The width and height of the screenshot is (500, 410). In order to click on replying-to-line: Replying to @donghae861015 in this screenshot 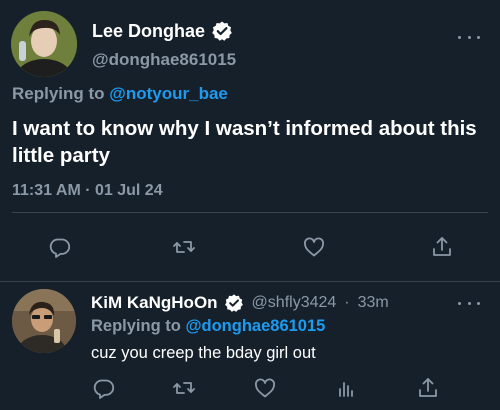, I will do `click(208, 326)`.